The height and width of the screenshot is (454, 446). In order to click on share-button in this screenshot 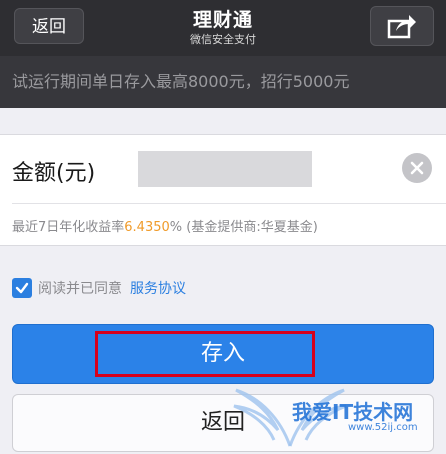, I will do `click(402, 26)`.